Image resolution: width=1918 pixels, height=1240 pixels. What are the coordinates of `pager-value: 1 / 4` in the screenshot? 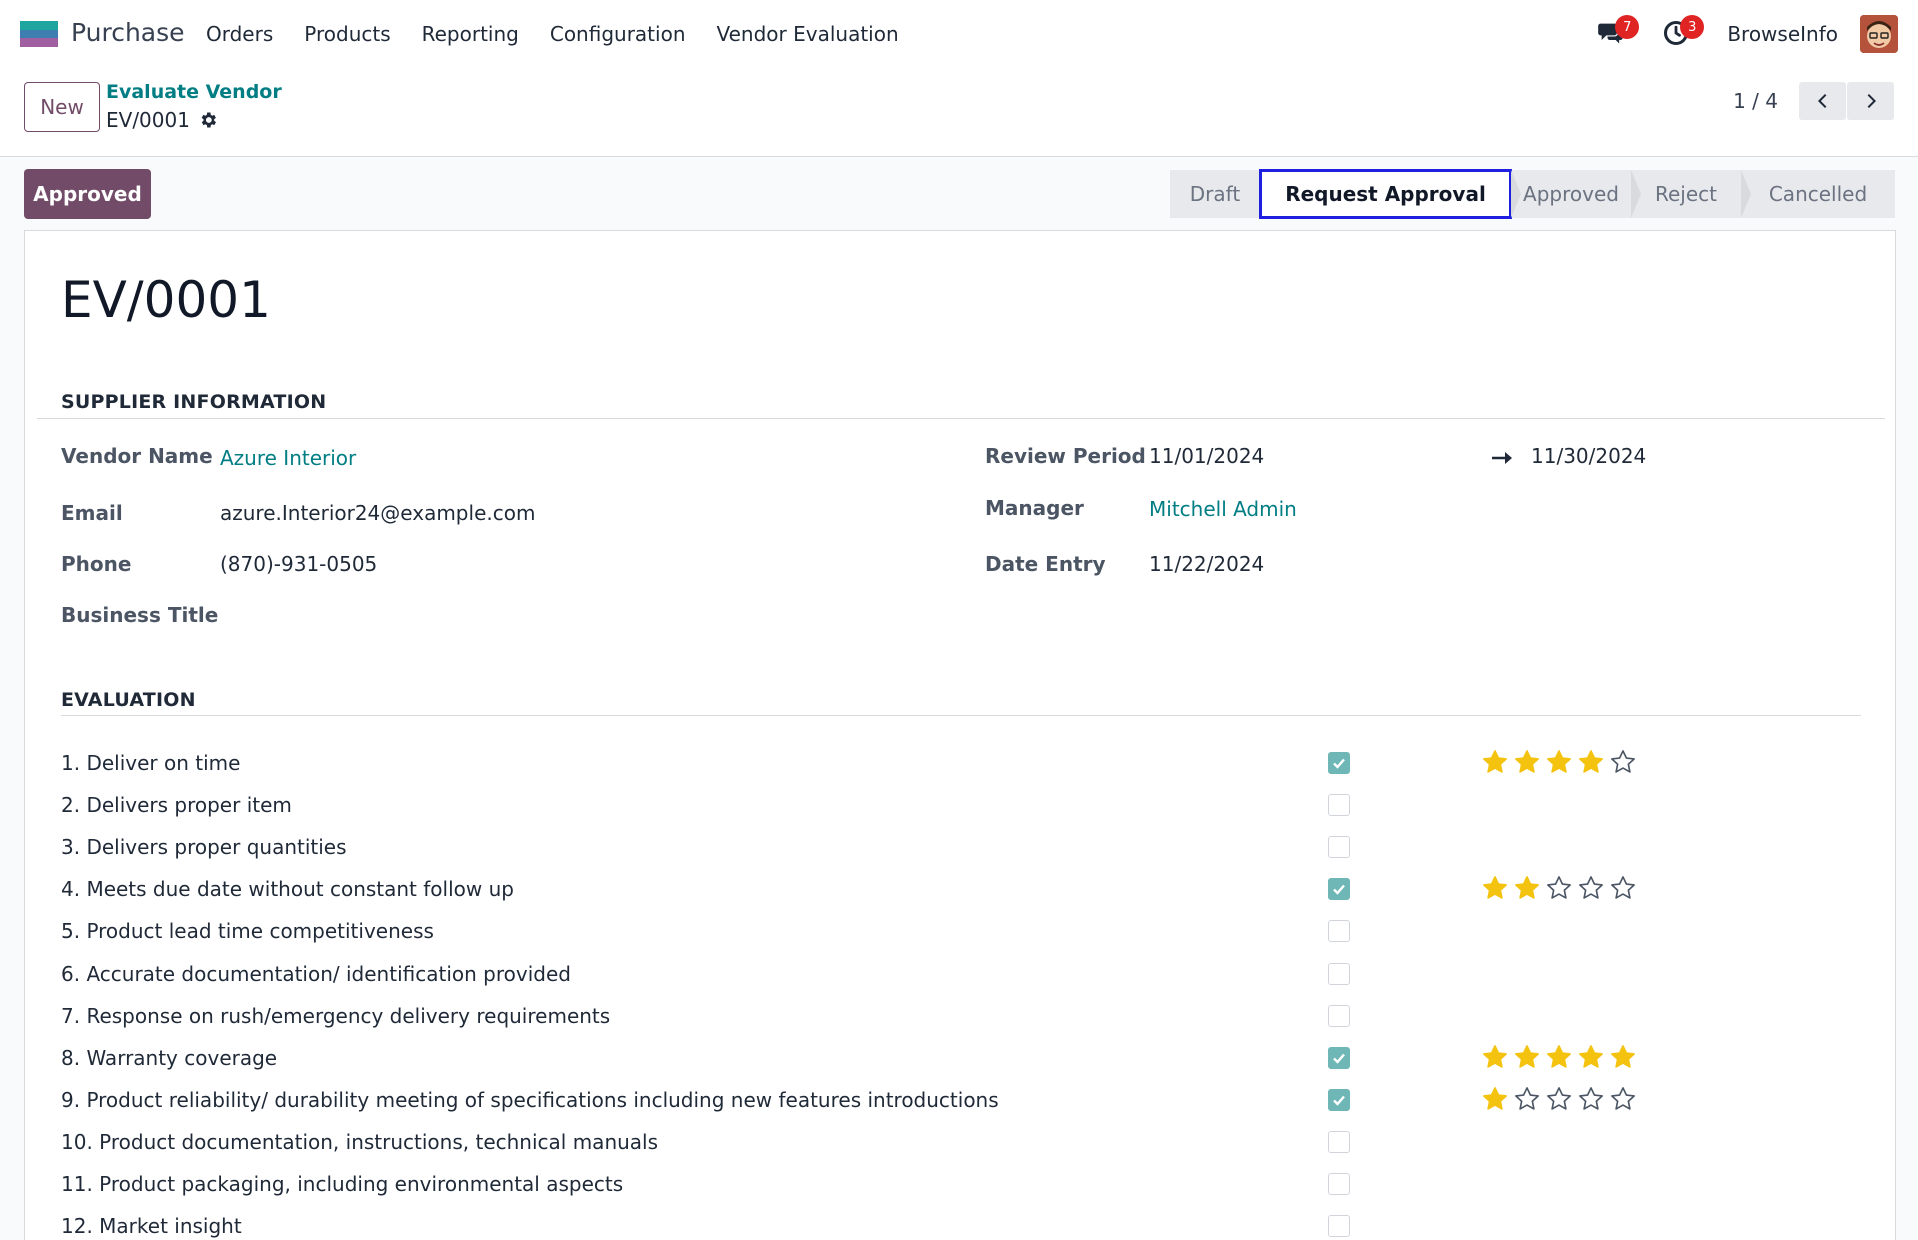 It's located at (1755, 101).